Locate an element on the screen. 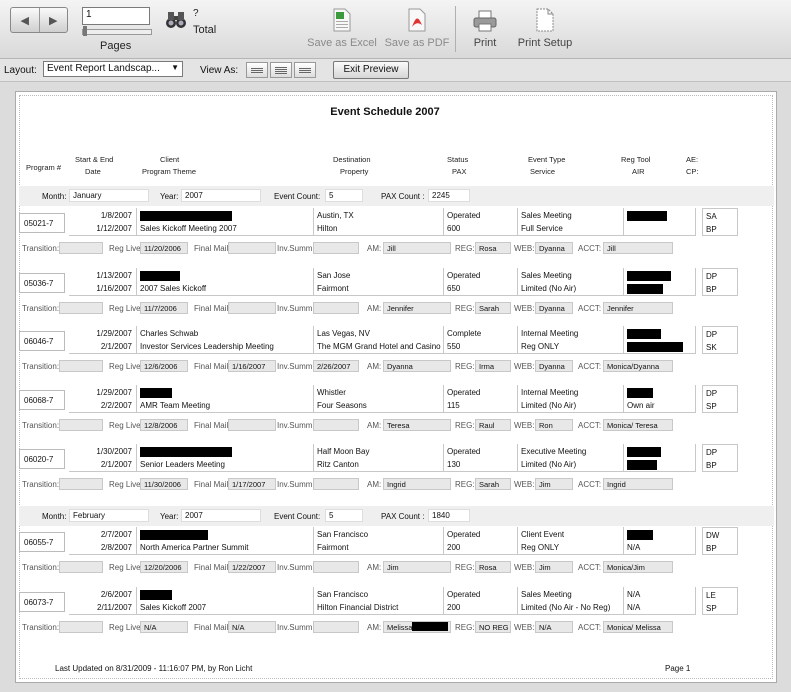 The width and height of the screenshot is (791, 692). program-number: 05021-7 is located at coordinates (42, 223).